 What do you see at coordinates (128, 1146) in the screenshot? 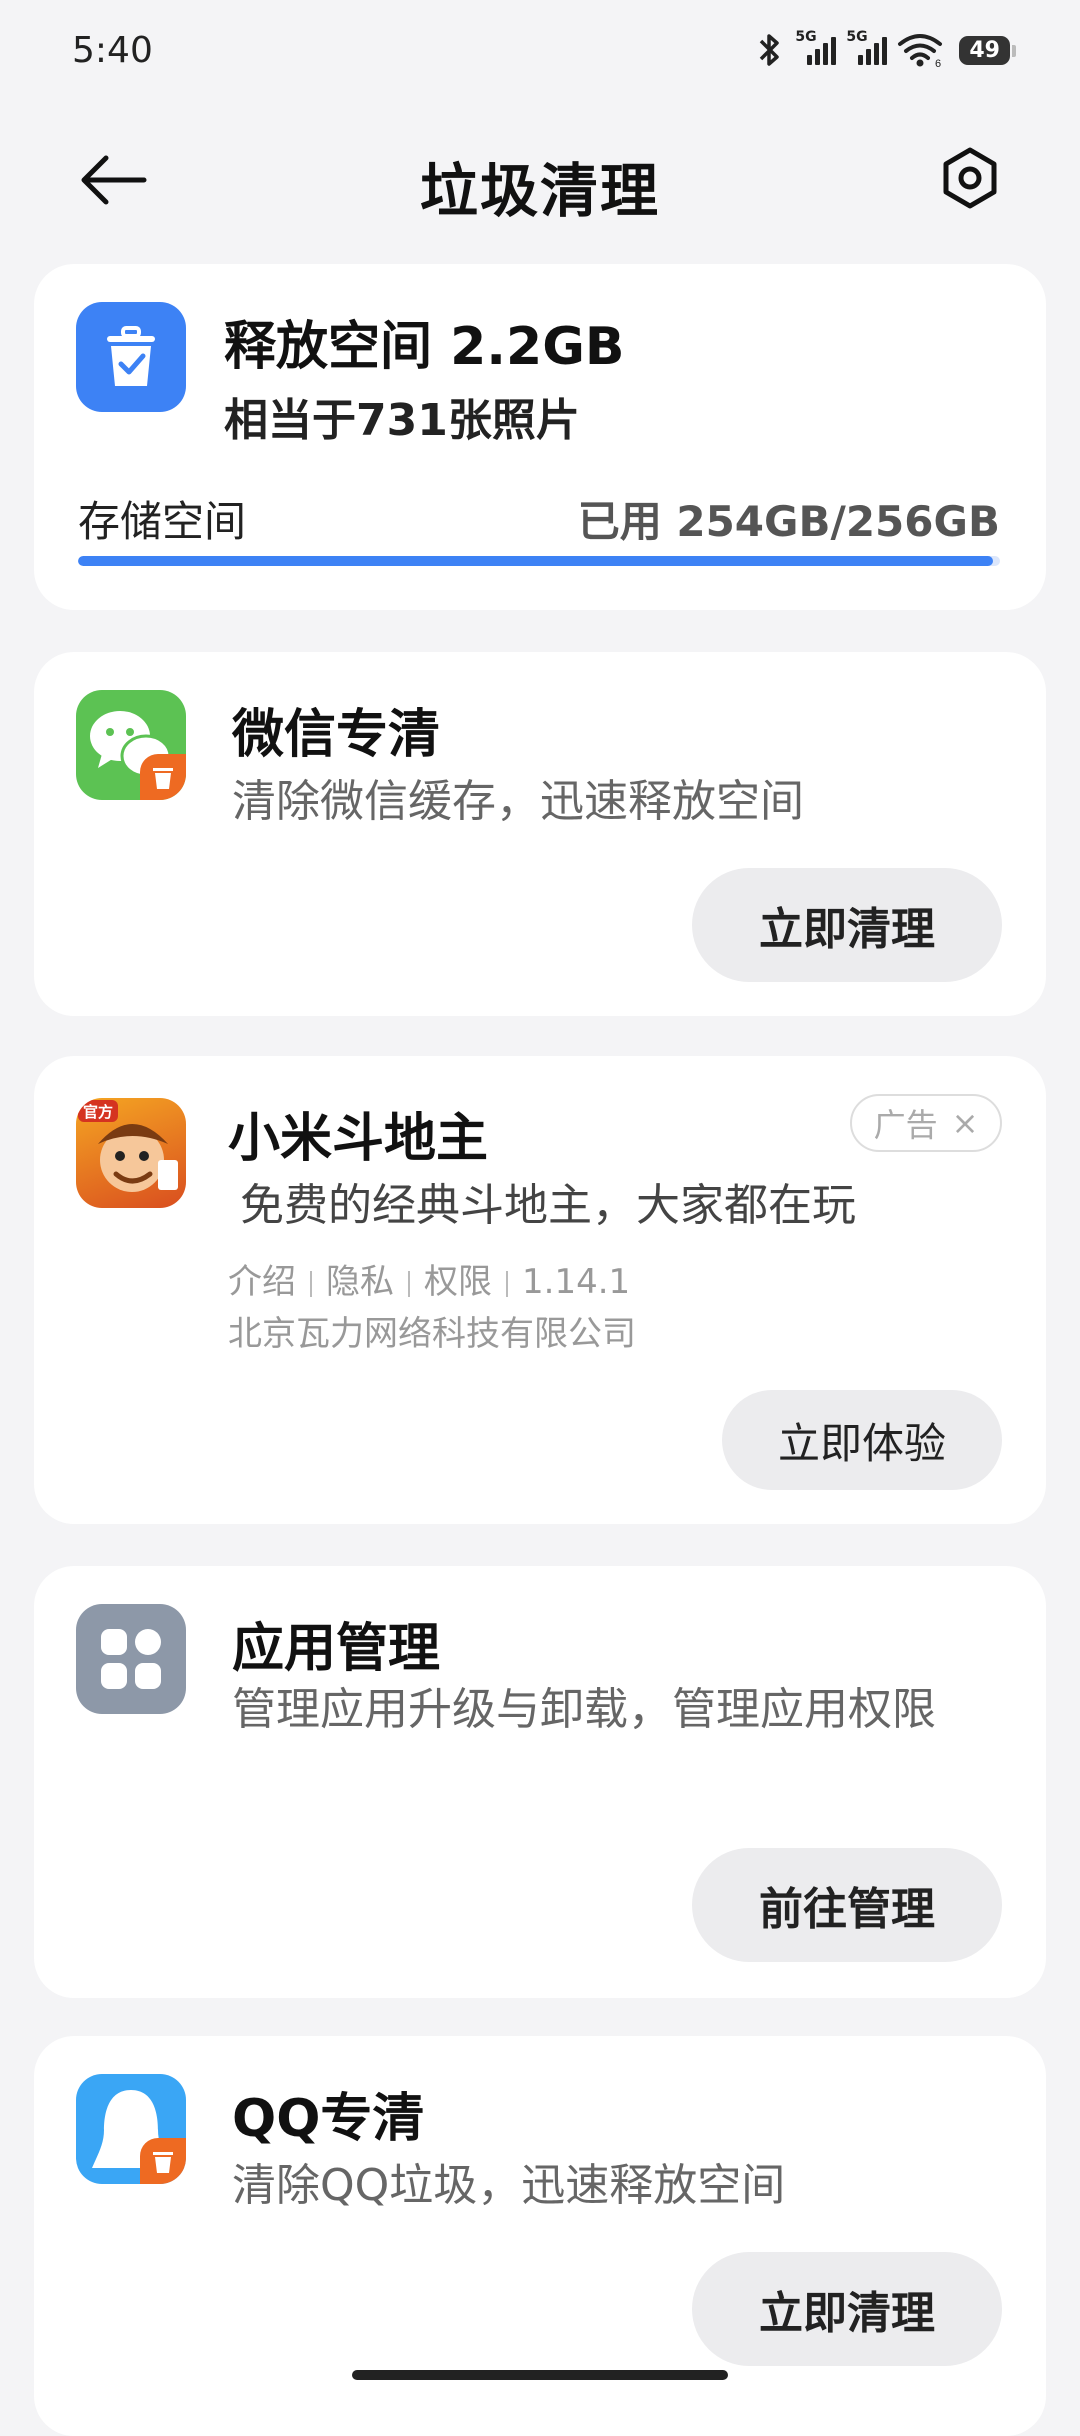
I see `game-character-icon: 官方` at bounding box center [128, 1146].